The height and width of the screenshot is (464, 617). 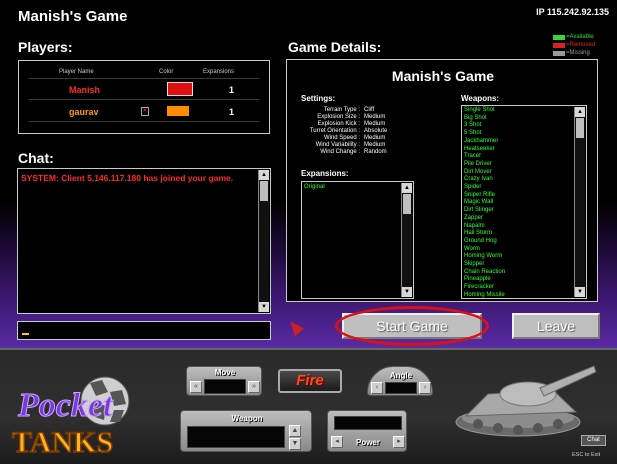 I want to click on weapons-scrollbar: ▲ ▼, so click(x=579, y=202).